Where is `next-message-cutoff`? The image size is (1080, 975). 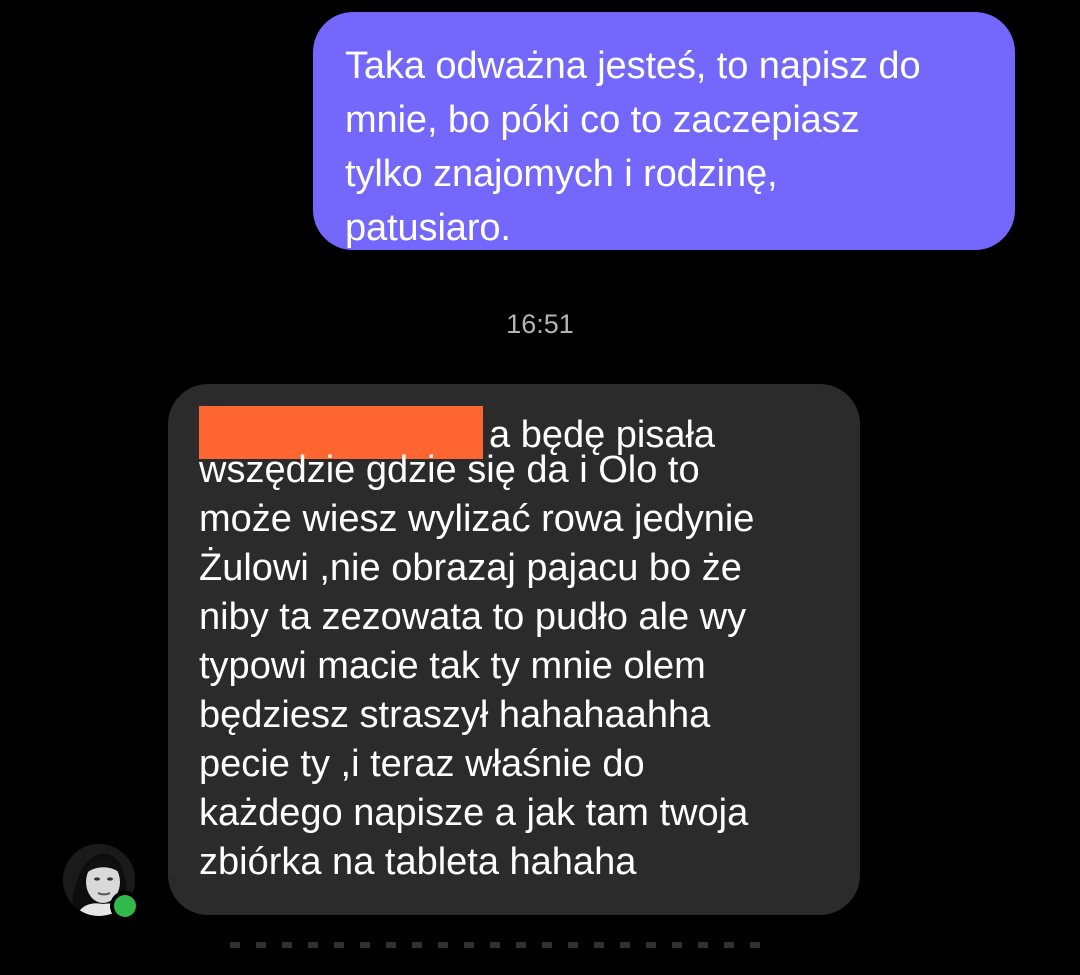
next-message-cutoff is located at coordinates (500, 945).